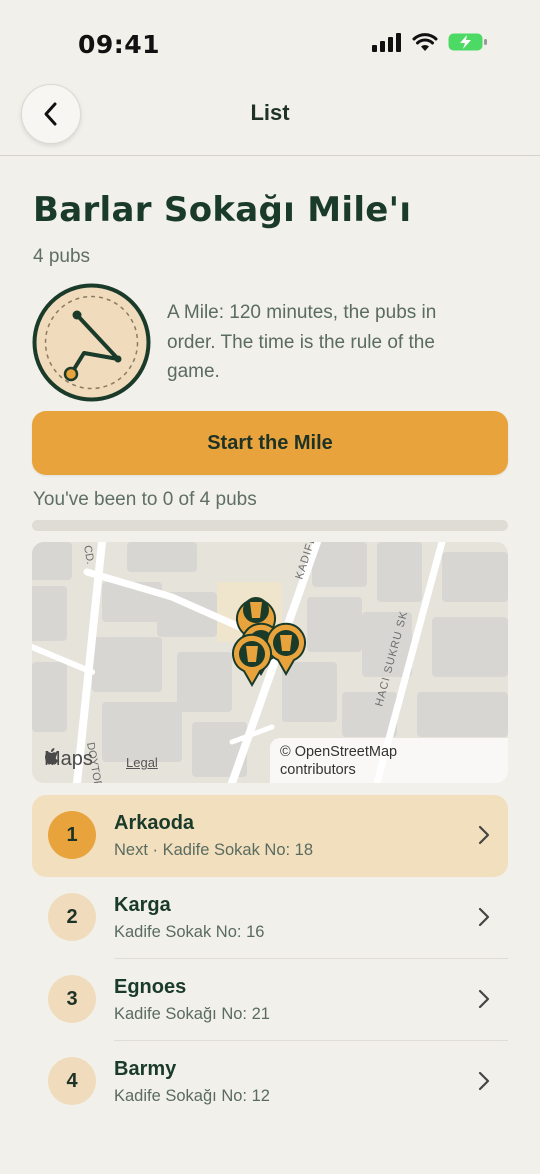  What do you see at coordinates (270, 44) in the screenshot?
I see `status-bar: 09:41` at bounding box center [270, 44].